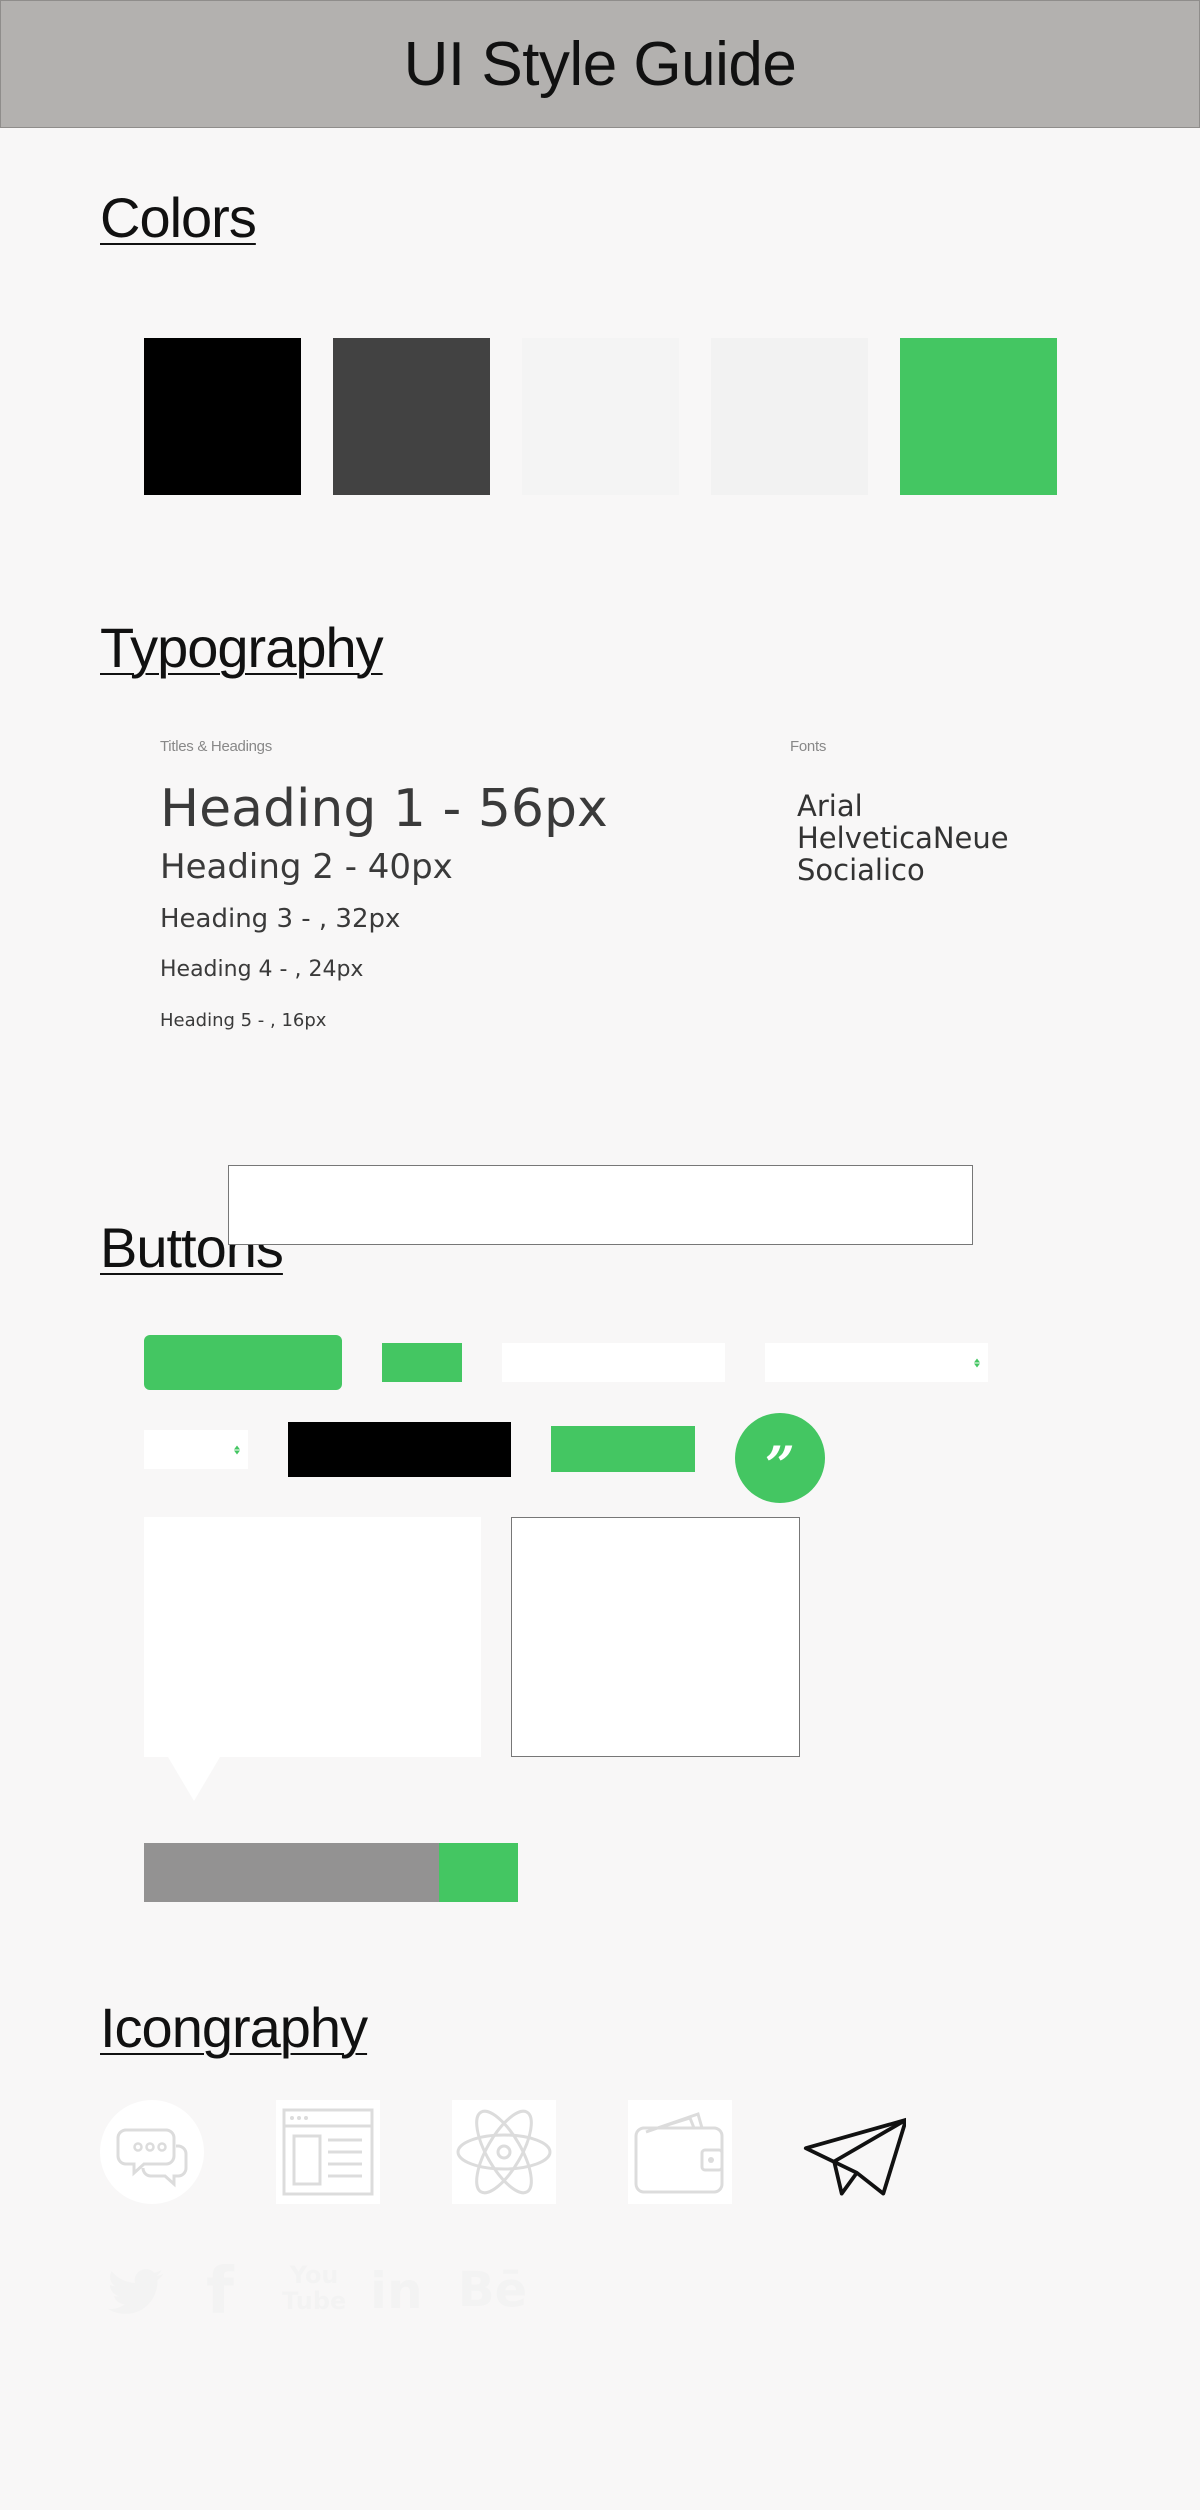  Describe the element at coordinates (830, 806) in the screenshot. I see `font-arial: Arial` at that location.